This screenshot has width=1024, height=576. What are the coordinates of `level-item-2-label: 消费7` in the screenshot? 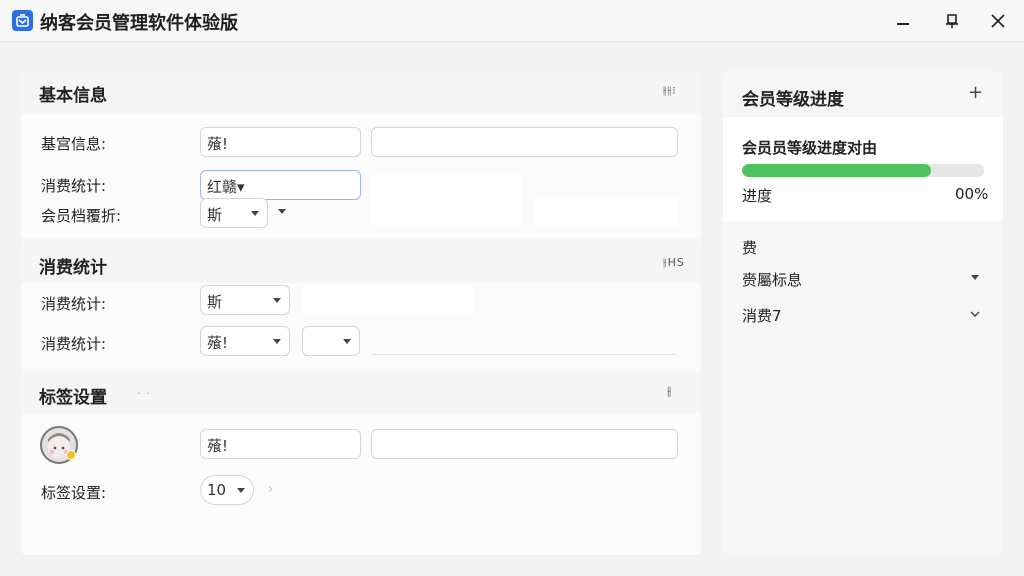 It's located at (762, 316).